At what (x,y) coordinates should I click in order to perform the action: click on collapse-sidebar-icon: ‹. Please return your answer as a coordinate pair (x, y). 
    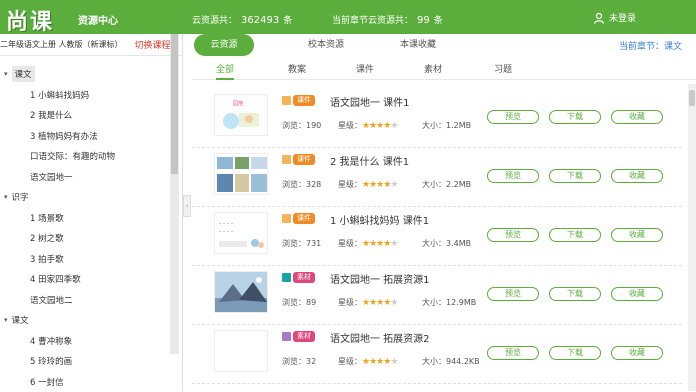
    Looking at the image, I should click on (187, 206).